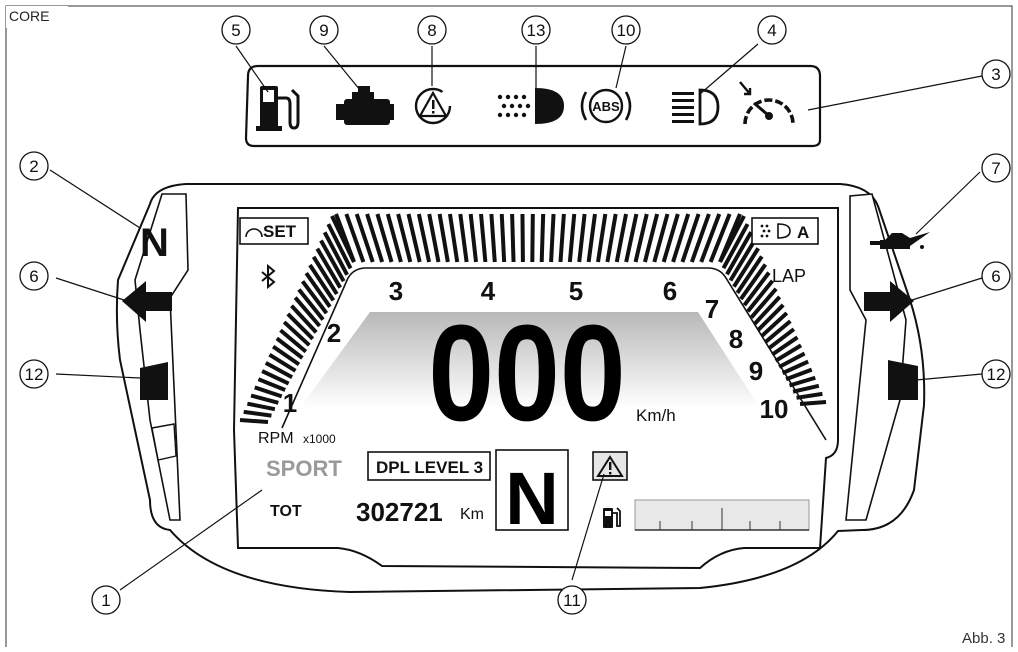 This screenshot has width=1018, height=652. I want to click on warning-light-panel, so click(533, 106).